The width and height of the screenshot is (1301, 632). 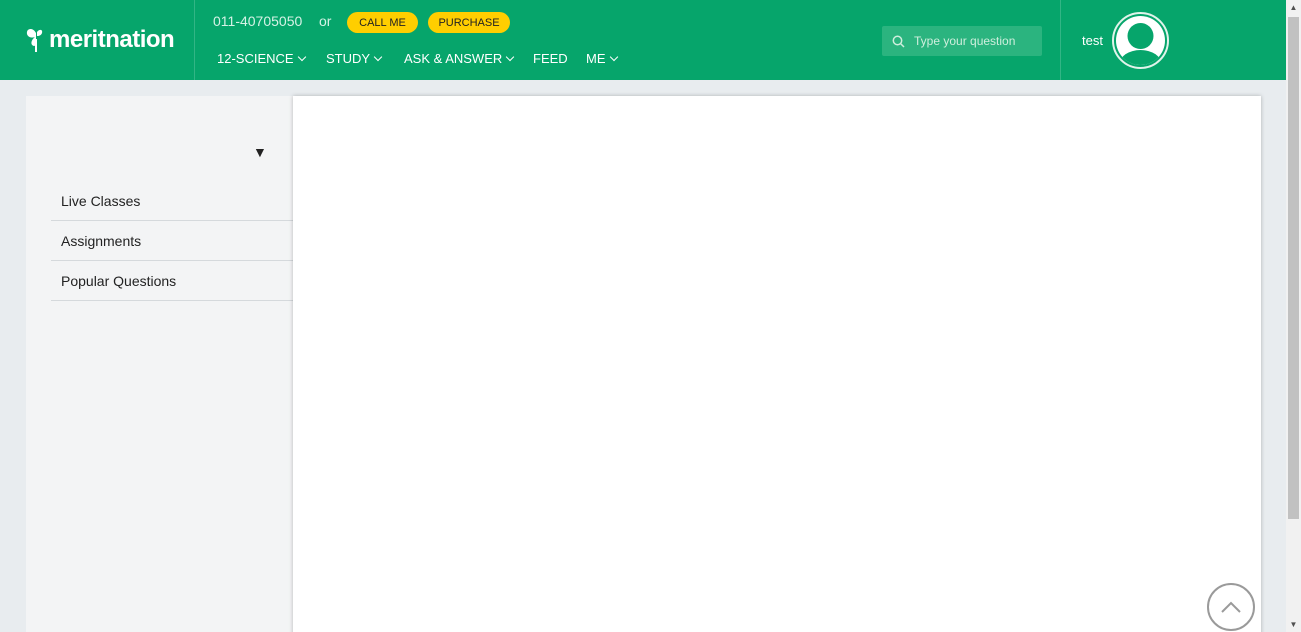 I want to click on nav-me-label: ME, so click(x=596, y=58).